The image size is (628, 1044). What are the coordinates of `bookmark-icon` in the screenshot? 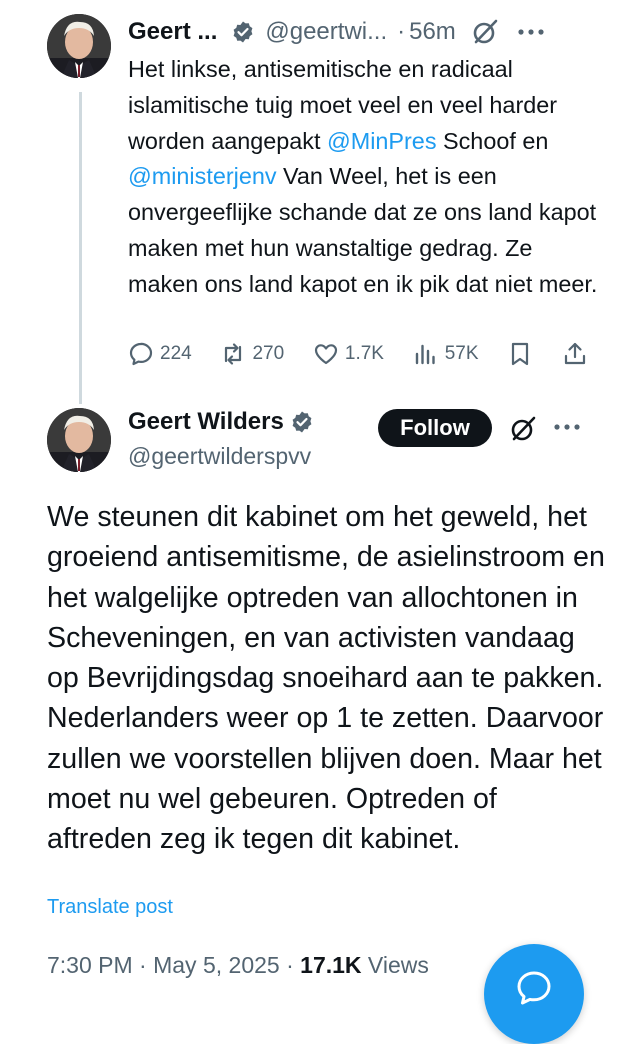 It's located at (520, 354).